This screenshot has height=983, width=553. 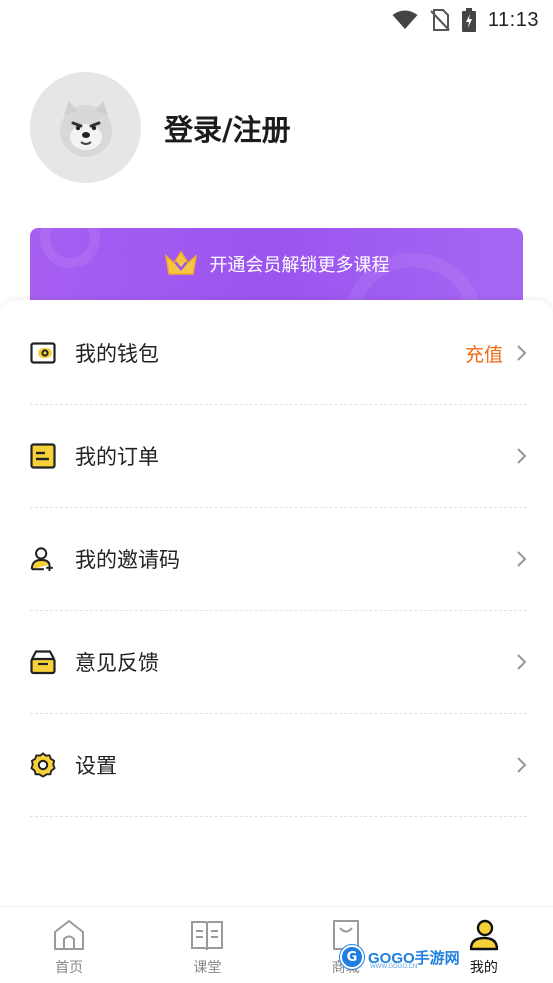 What do you see at coordinates (207, 936) in the screenshot?
I see `book-icon` at bounding box center [207, 936].